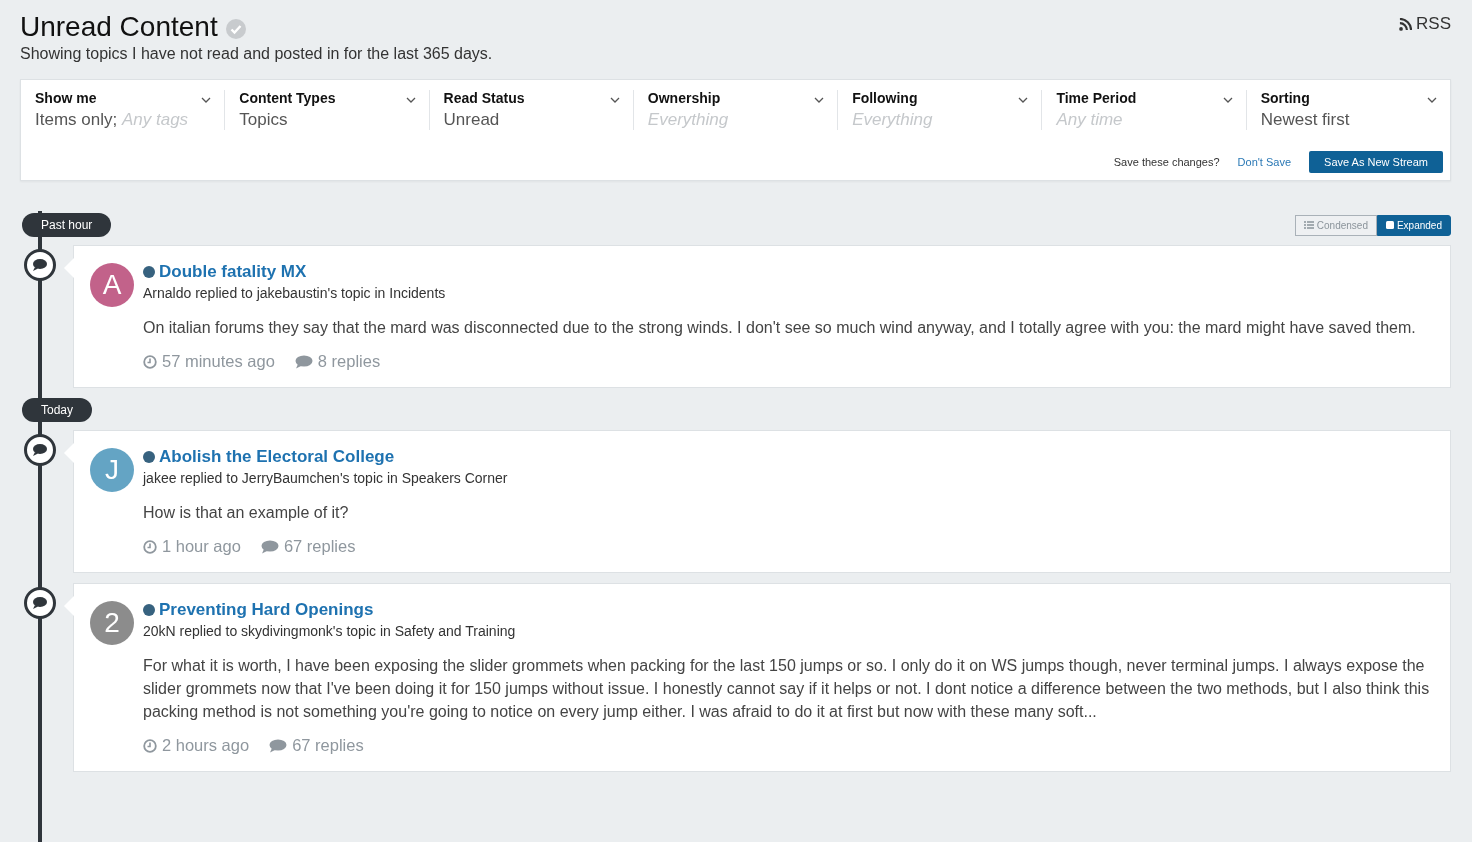 The height and width of the screenshot is (842, 1472). What do you see at coordinates (1347, 110) in the screenshot?
I see `filter-dropdown: Sorting Newest first` at bounding box center [1347, 110].